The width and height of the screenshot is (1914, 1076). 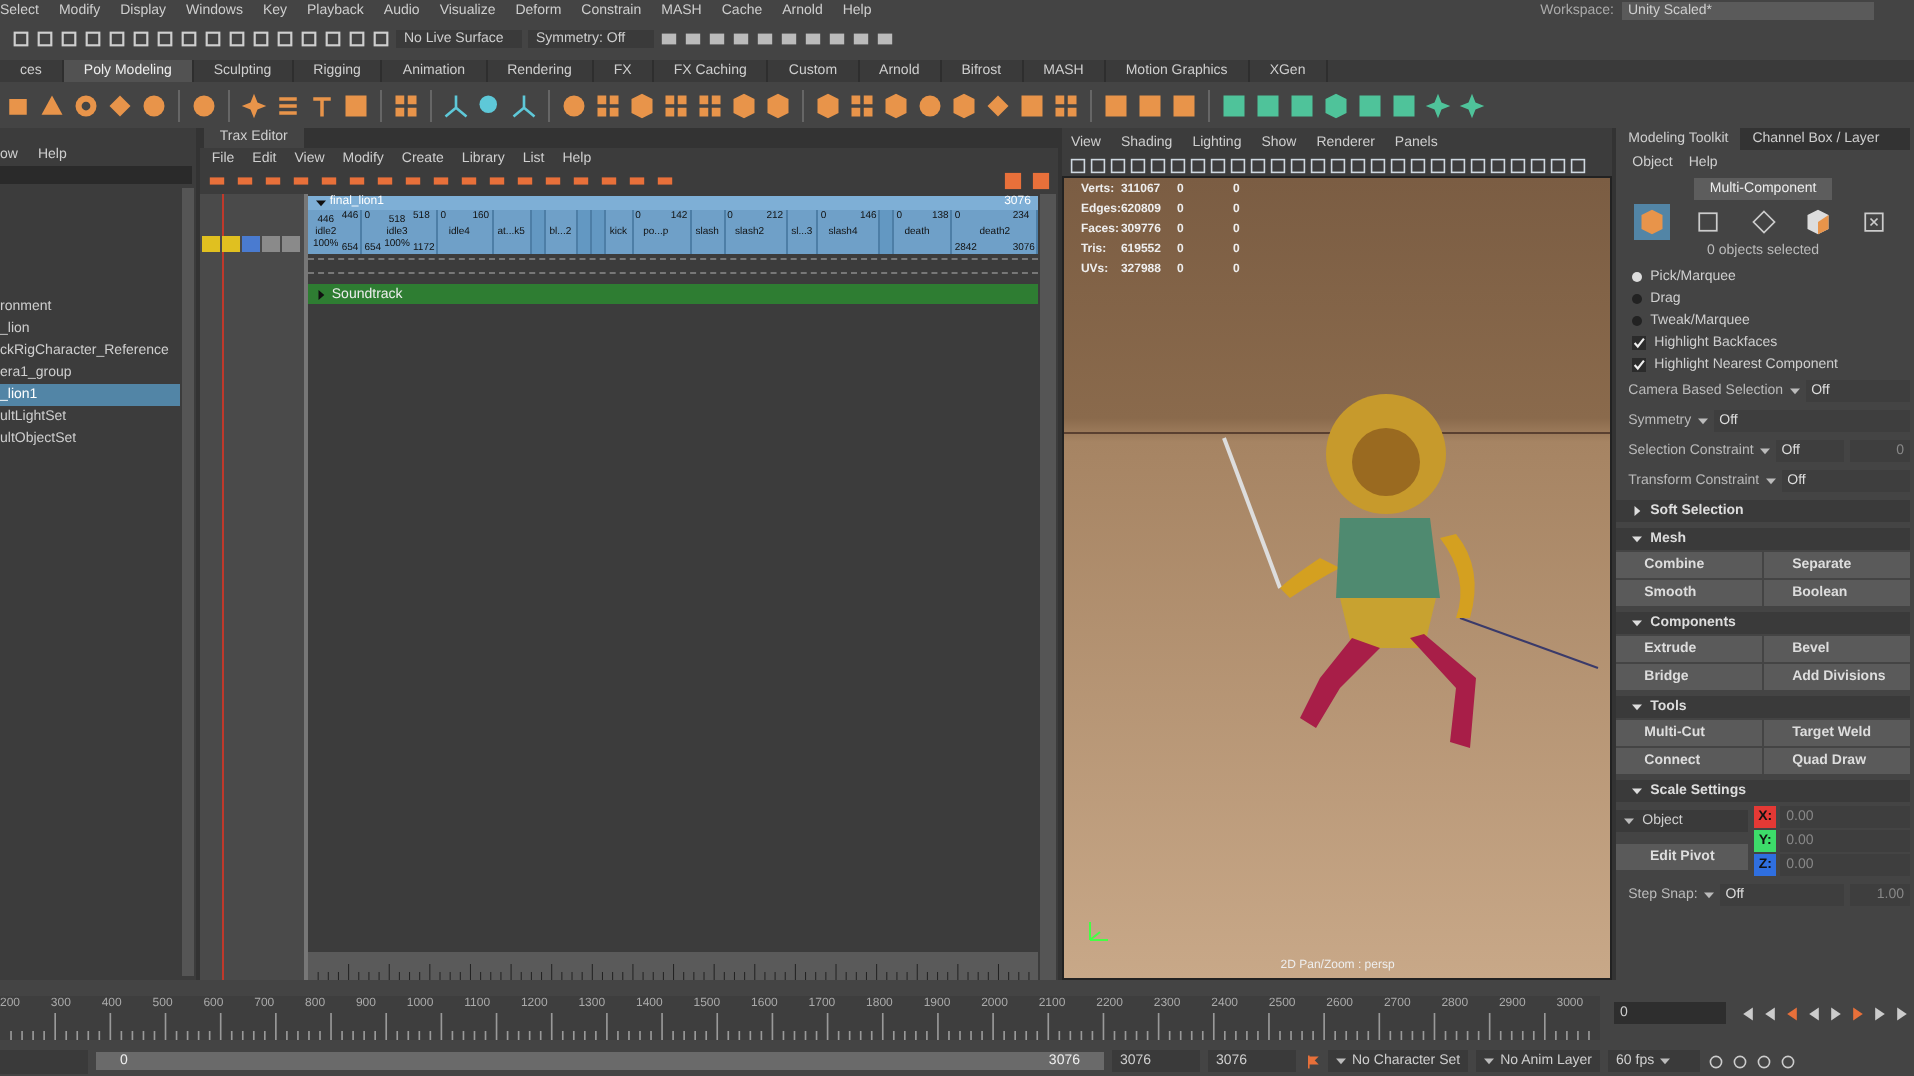 What do you see at coordinates (322, 105) in the screenshot?
I see `text-icon` at bounding box center [322, 105].